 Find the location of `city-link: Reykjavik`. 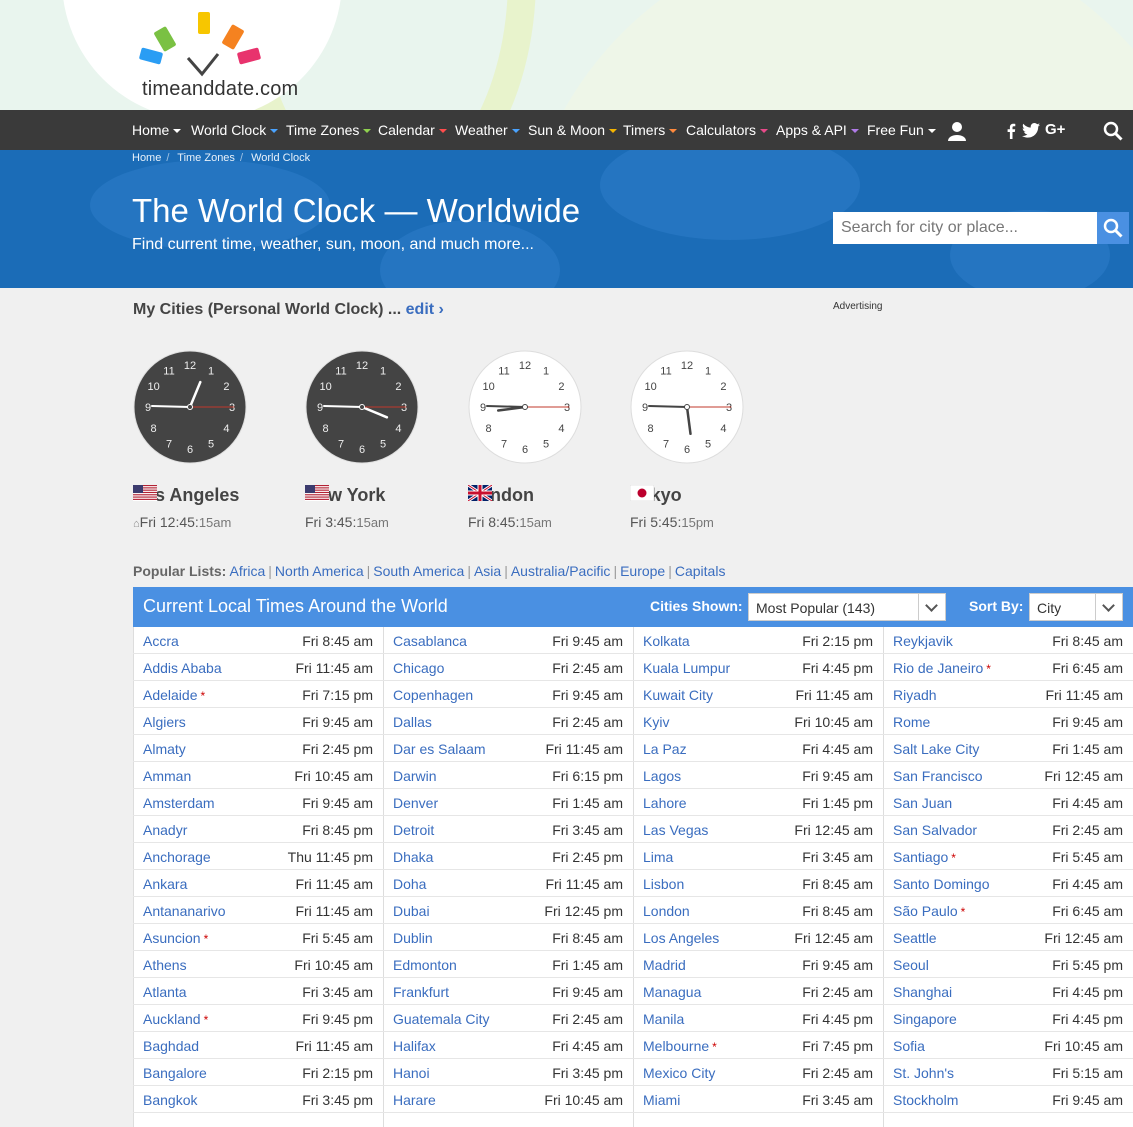

city-link: Reykjavik is located at coordinates (923, 641).